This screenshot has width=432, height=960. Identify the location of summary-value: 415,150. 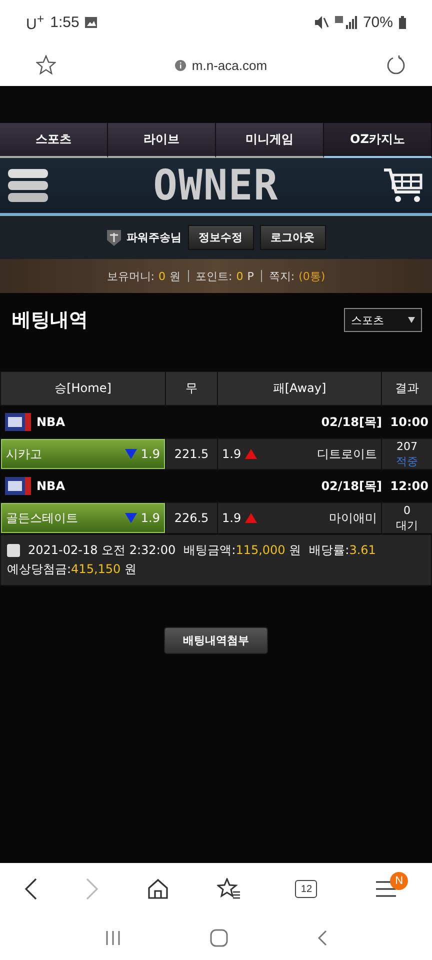
(96, 569).